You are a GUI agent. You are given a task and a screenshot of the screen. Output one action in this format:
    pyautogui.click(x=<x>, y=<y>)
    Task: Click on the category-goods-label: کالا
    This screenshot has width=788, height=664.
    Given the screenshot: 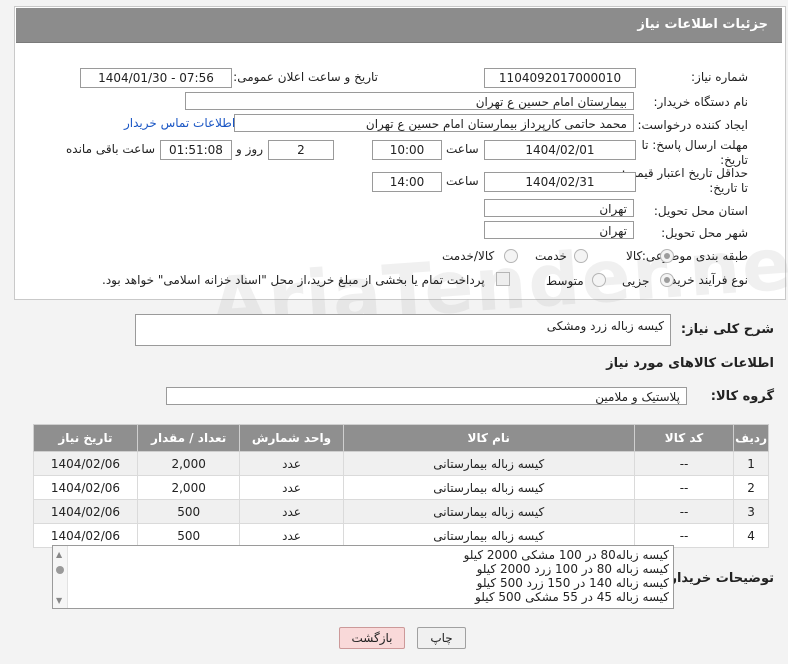 What is the action you would take?
    pyautogui.click(x=634, y=256)
    